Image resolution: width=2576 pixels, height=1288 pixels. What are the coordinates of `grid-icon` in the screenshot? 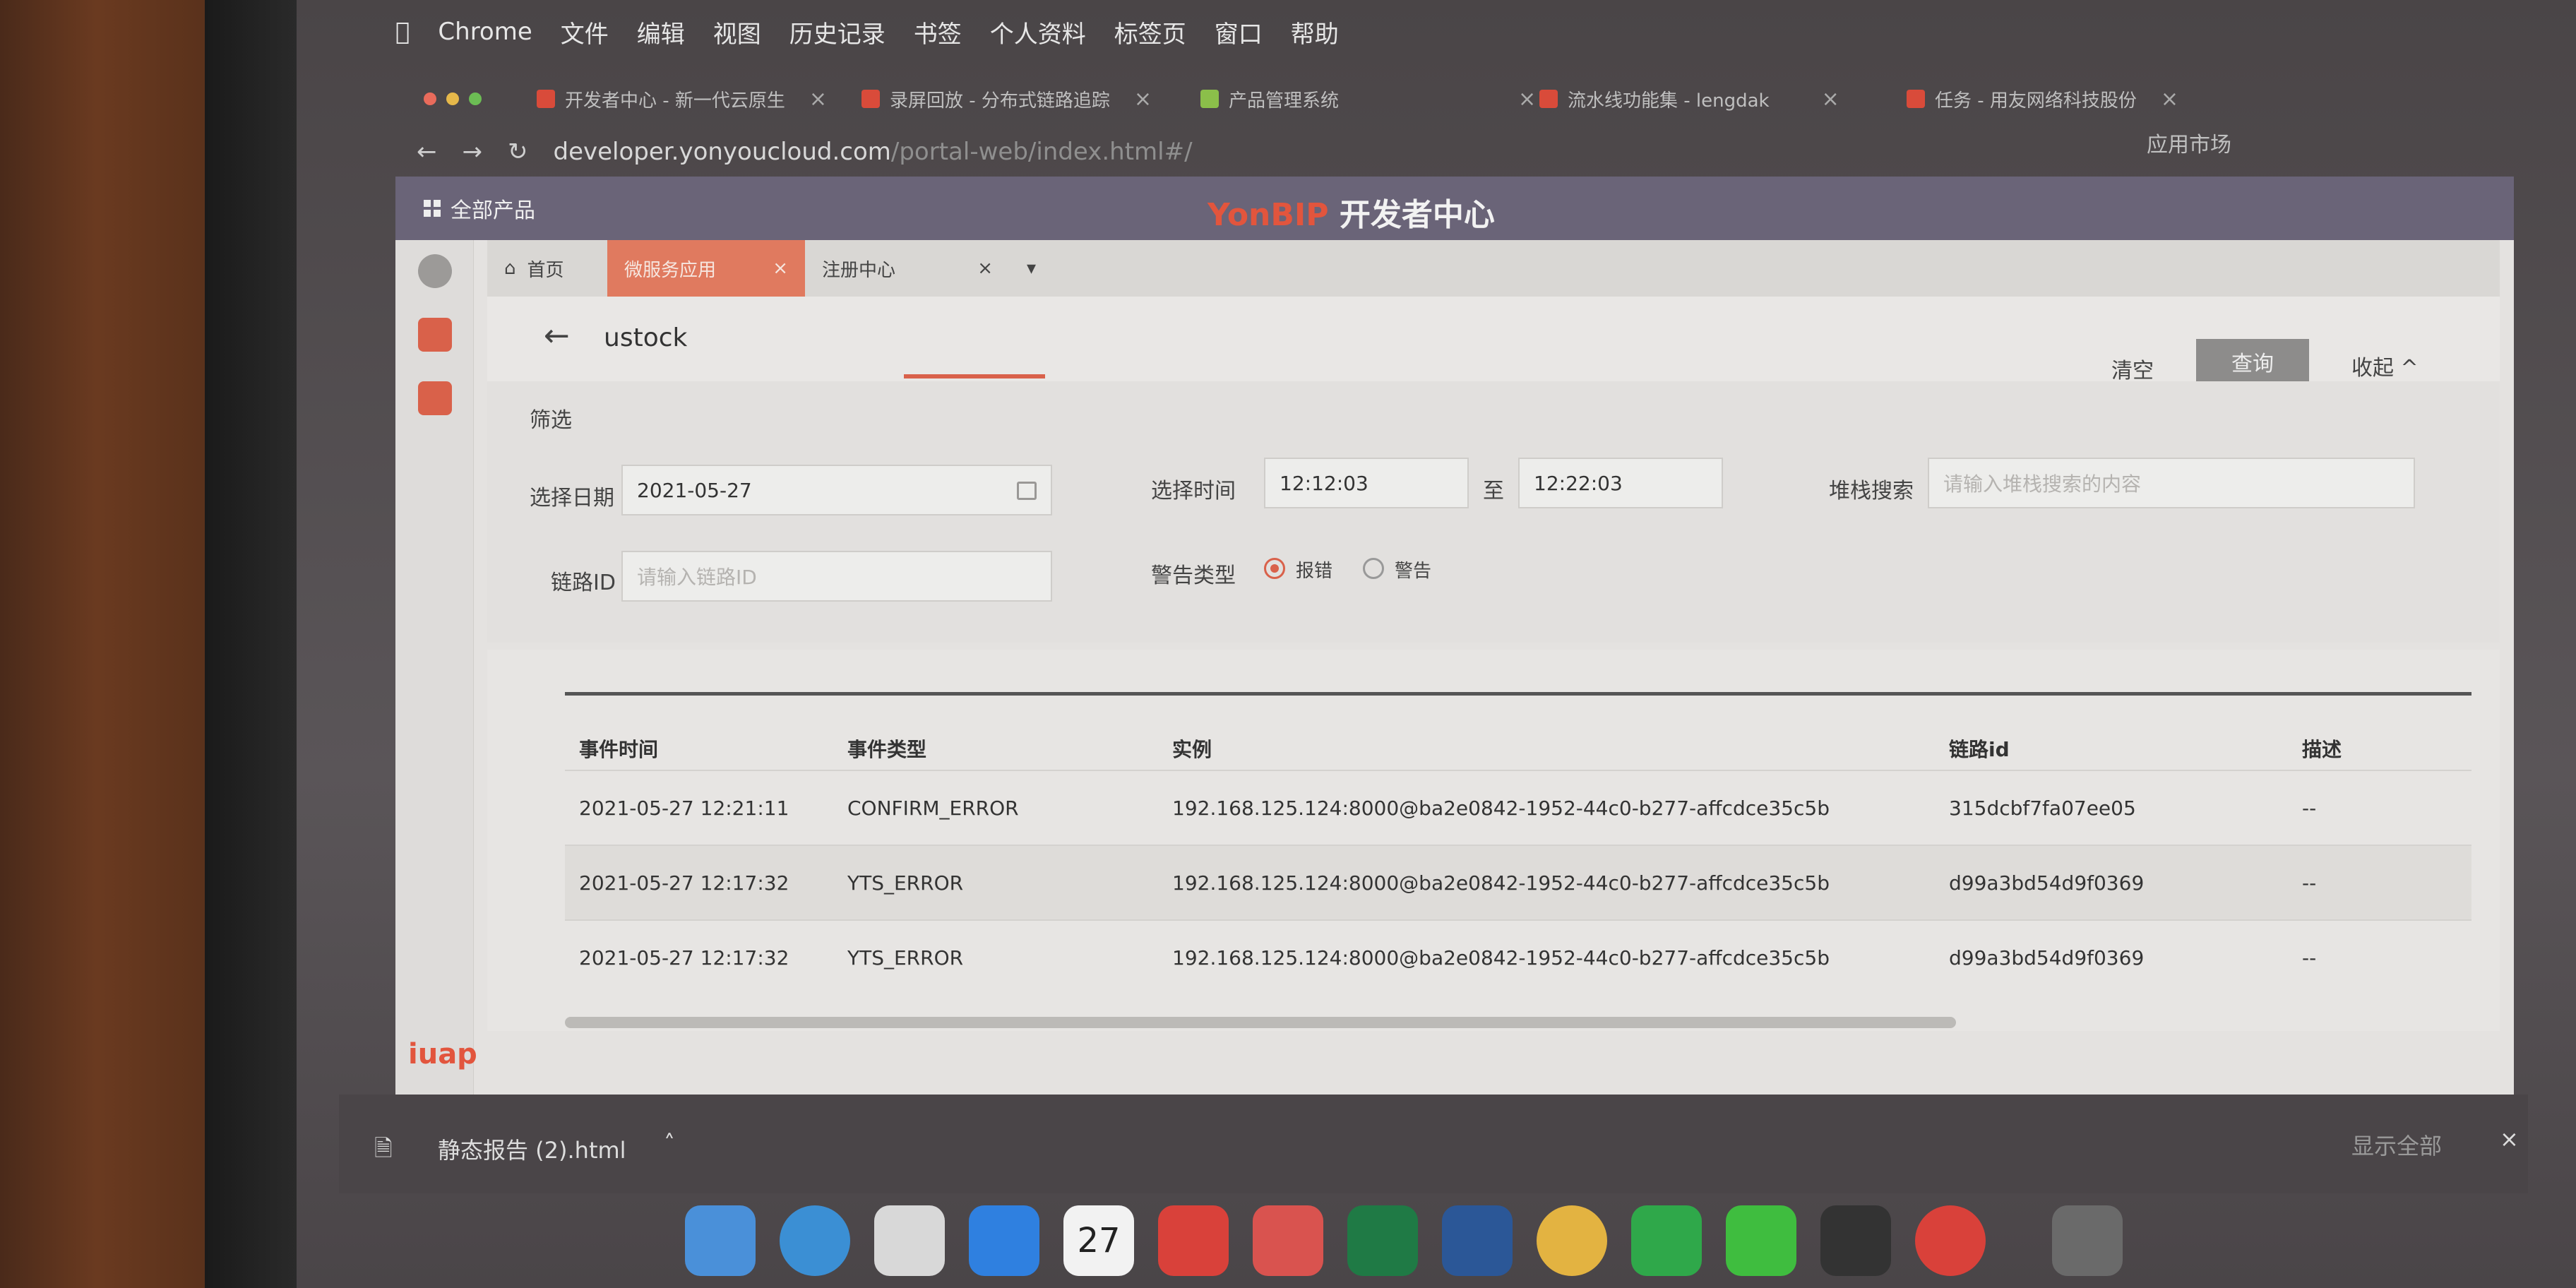 It's located at (432, 208).